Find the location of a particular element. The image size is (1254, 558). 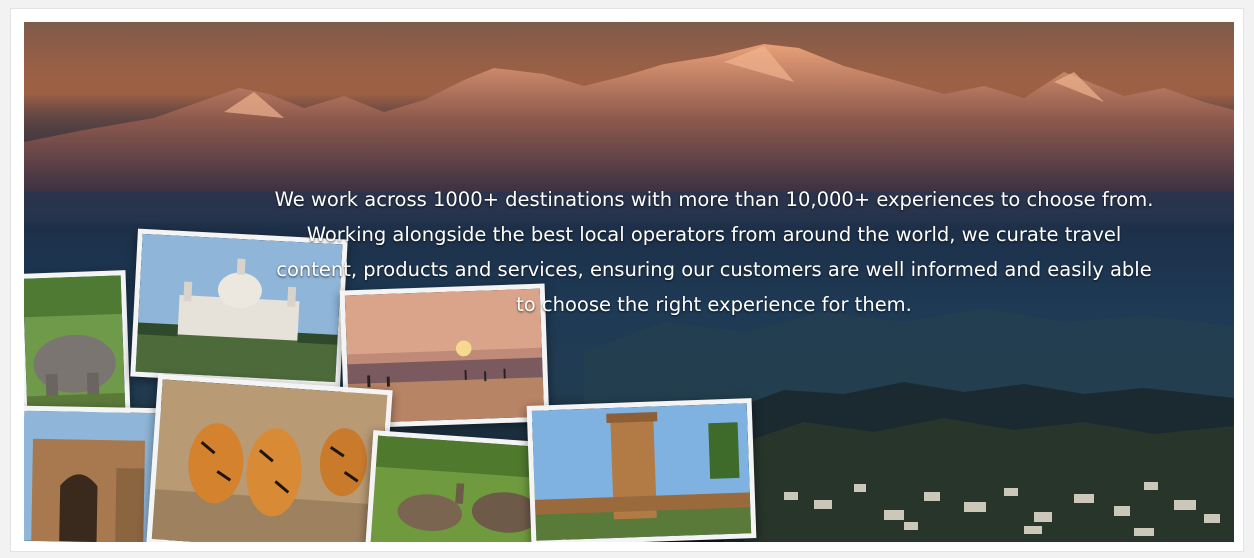

stone-tower-photo is located at coordinates (641, 470).